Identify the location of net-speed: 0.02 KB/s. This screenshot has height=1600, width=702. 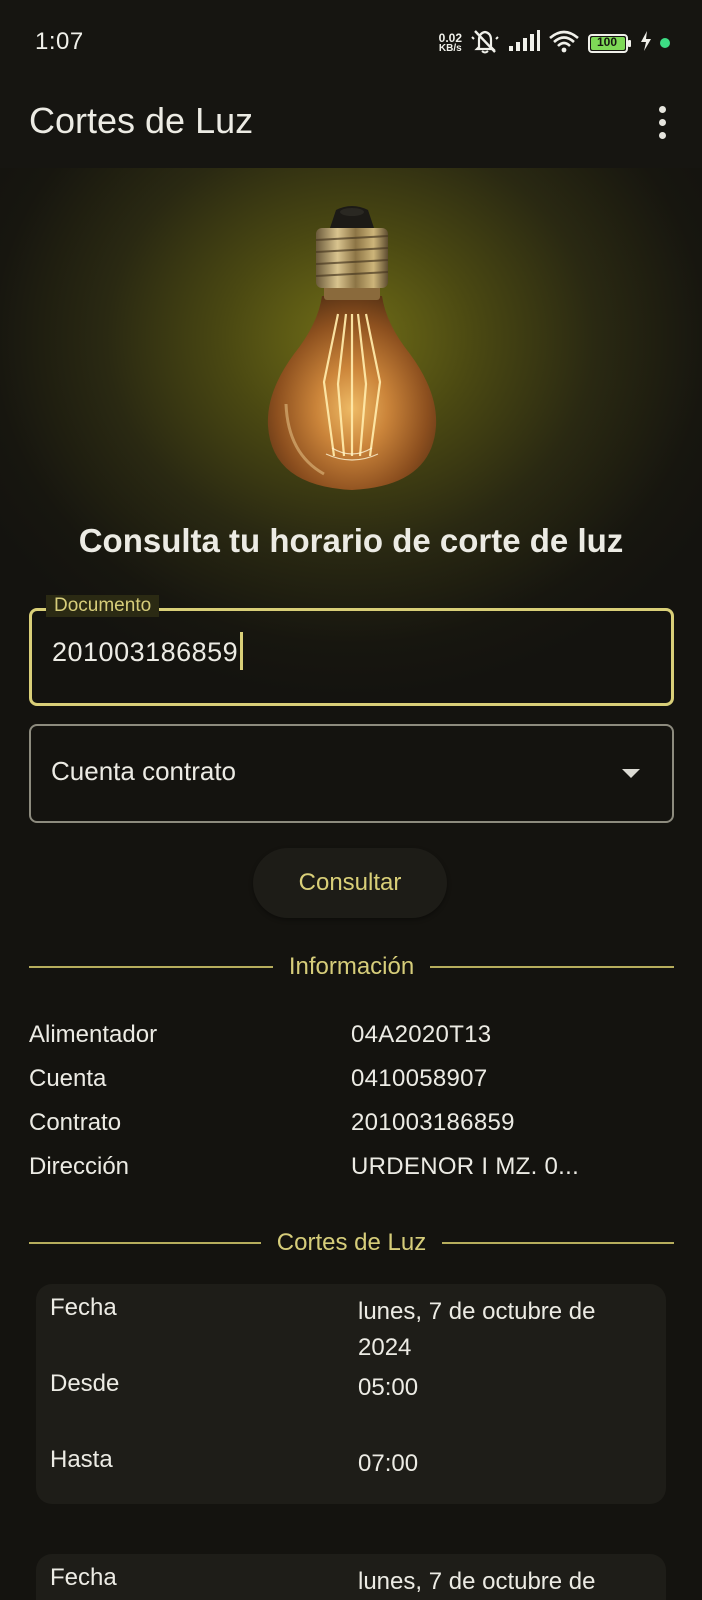
(450, 43).